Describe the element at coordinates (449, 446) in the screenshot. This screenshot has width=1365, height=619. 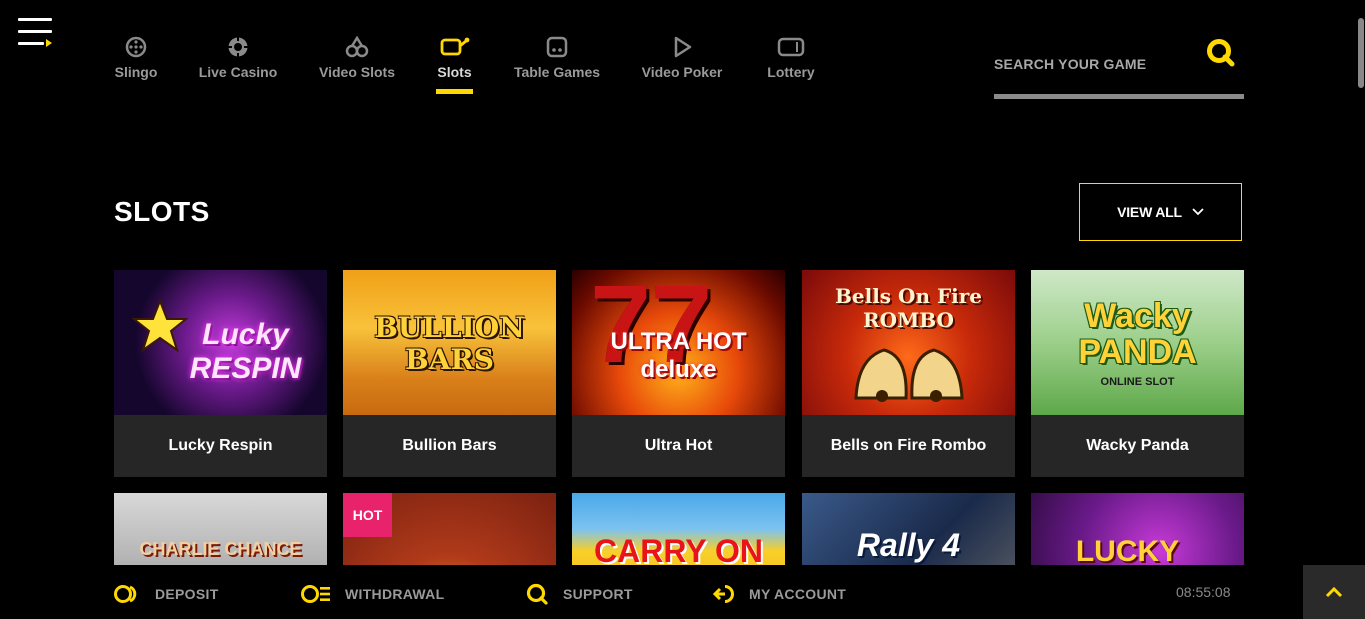
I see `game-name: Bullion Bars` at that location.